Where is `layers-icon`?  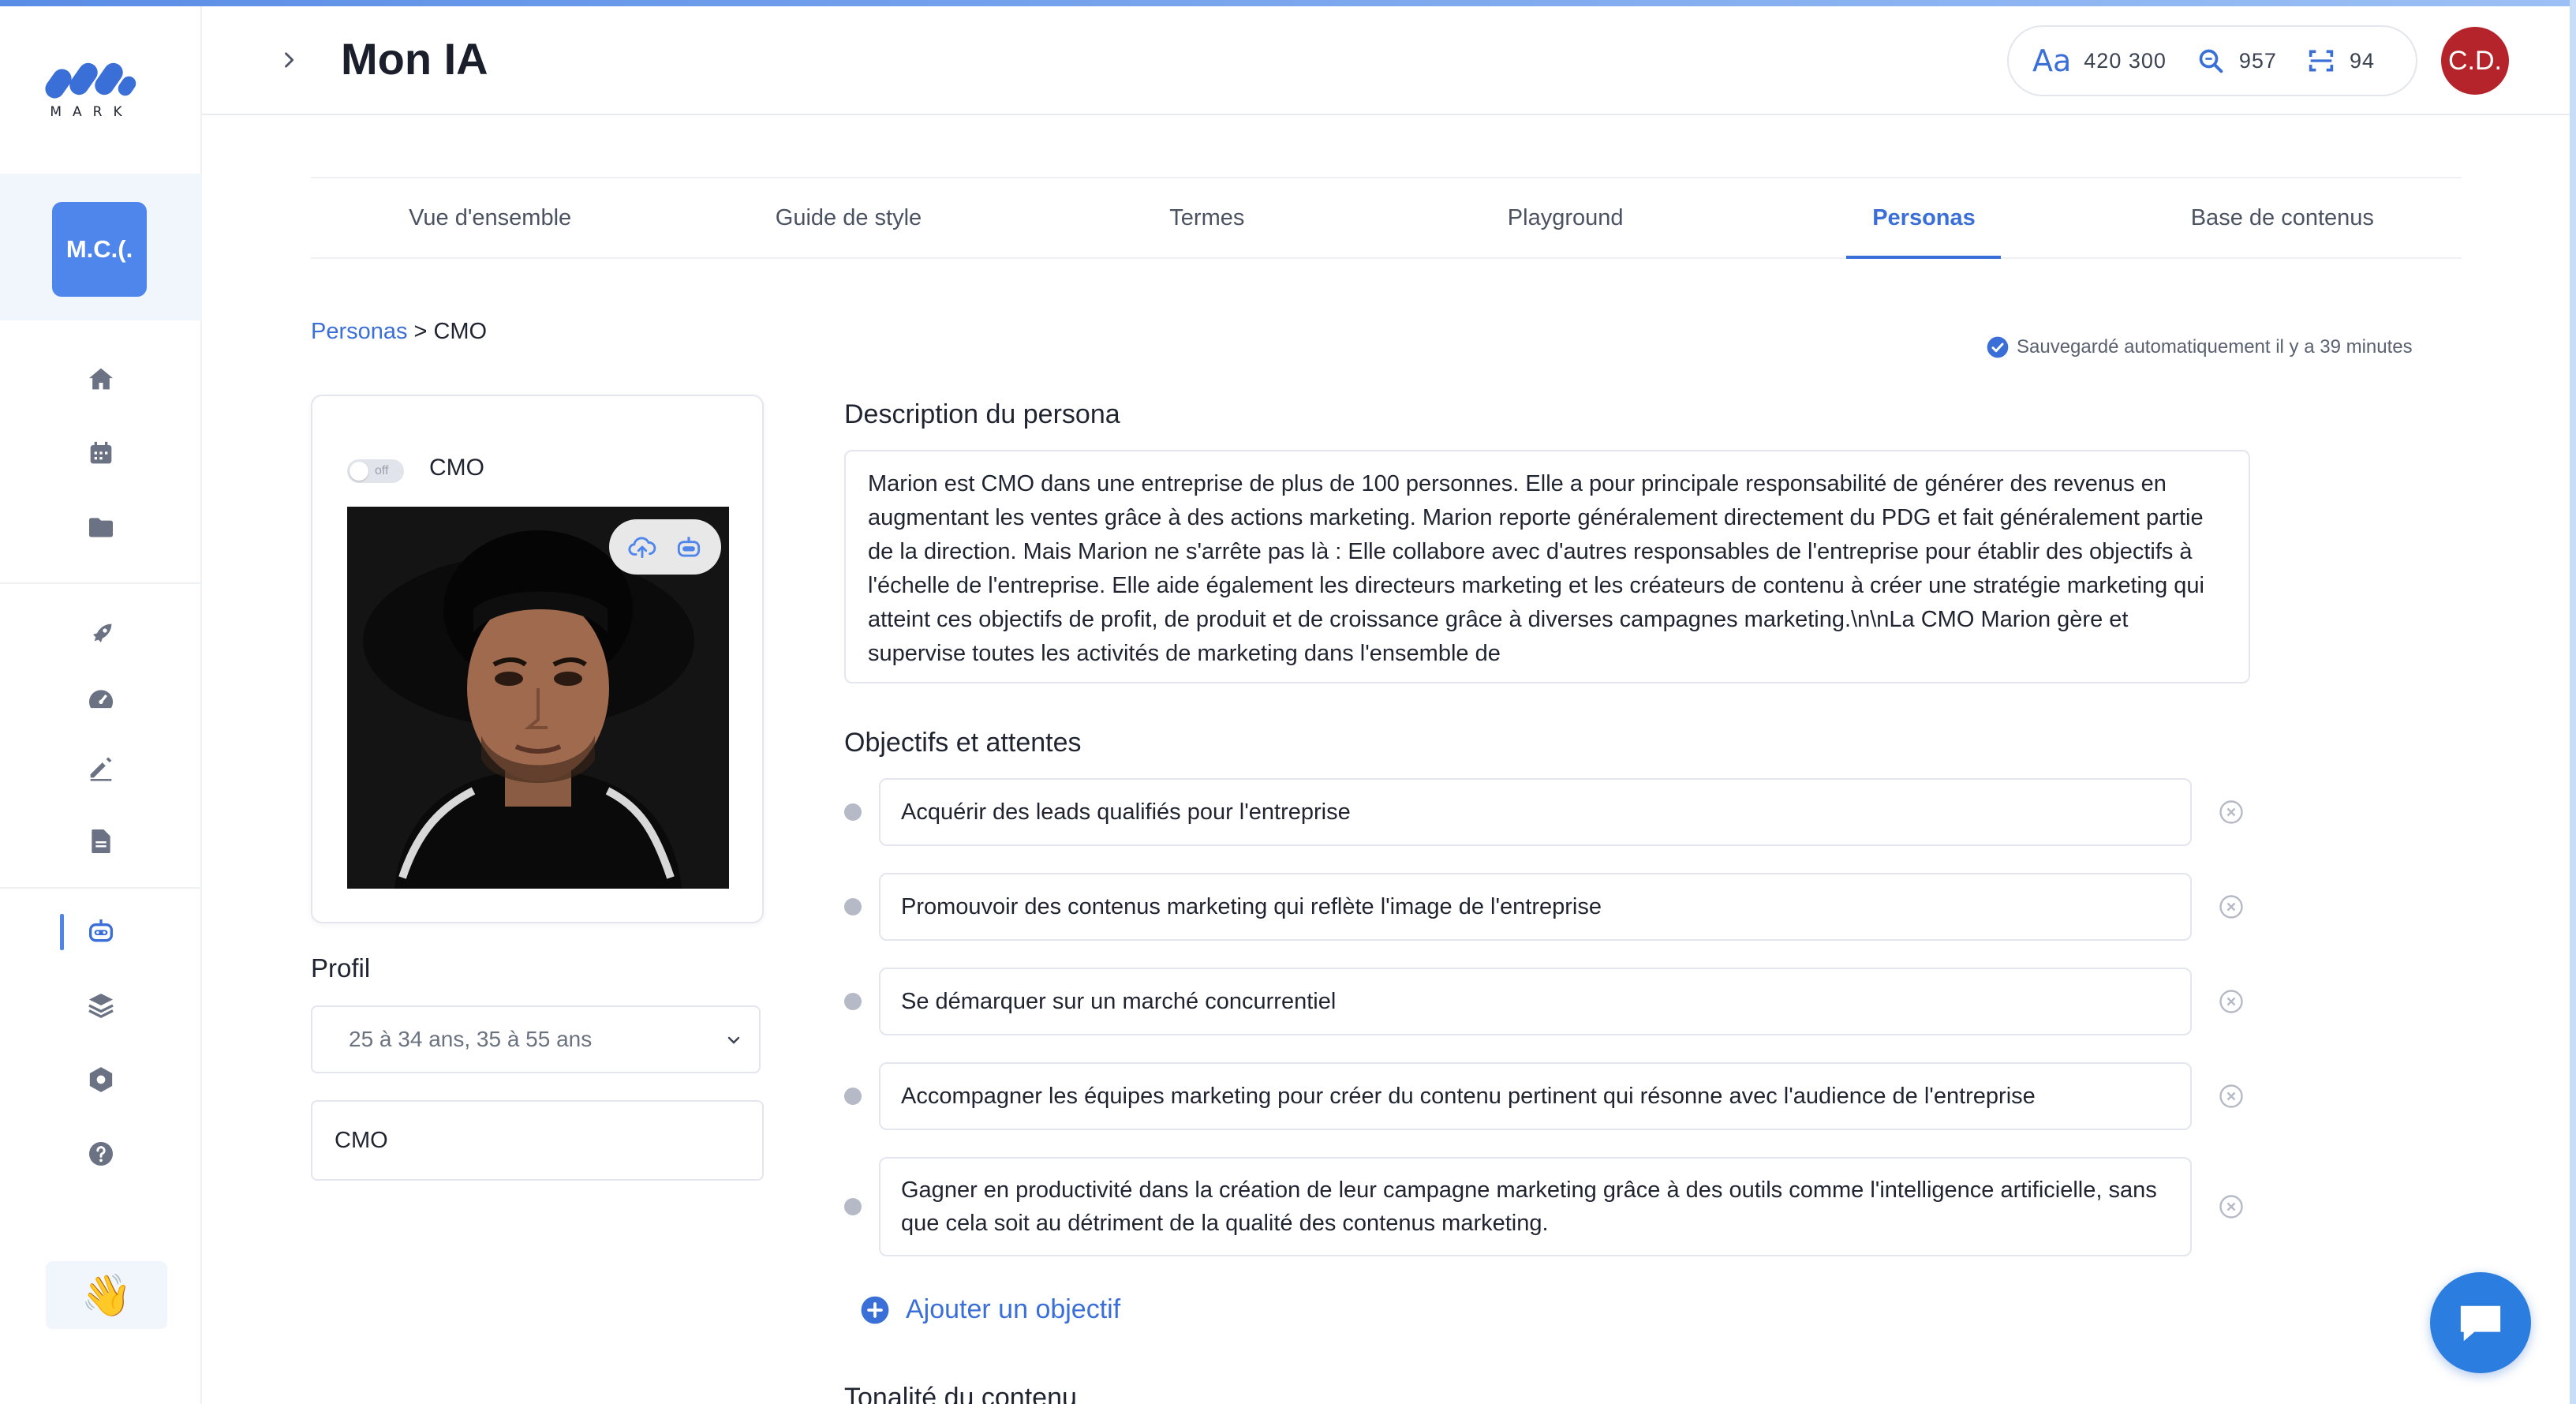 layers-icon is located at coordinates (101, 1005).